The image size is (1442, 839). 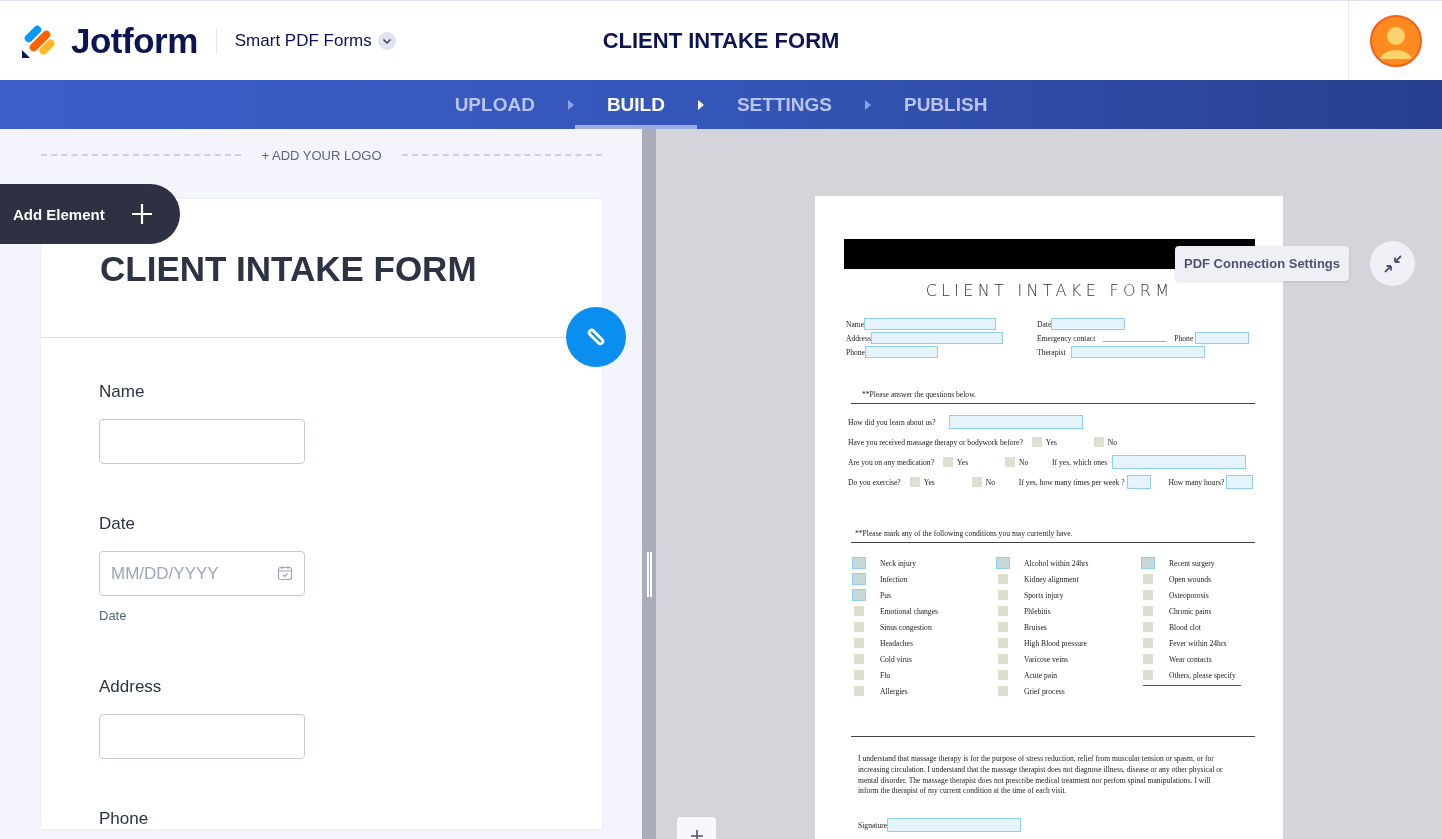 I want to click on tooltip: PDF Connection Settings, so click(x=1262, y=263).